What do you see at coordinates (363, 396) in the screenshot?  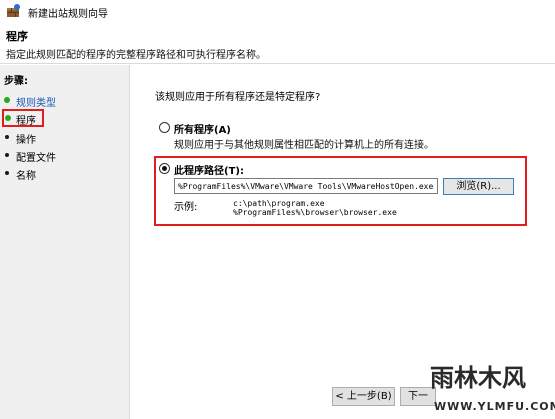 I see `back-button: < 上一步(B)` at bounding box center [363, 396].